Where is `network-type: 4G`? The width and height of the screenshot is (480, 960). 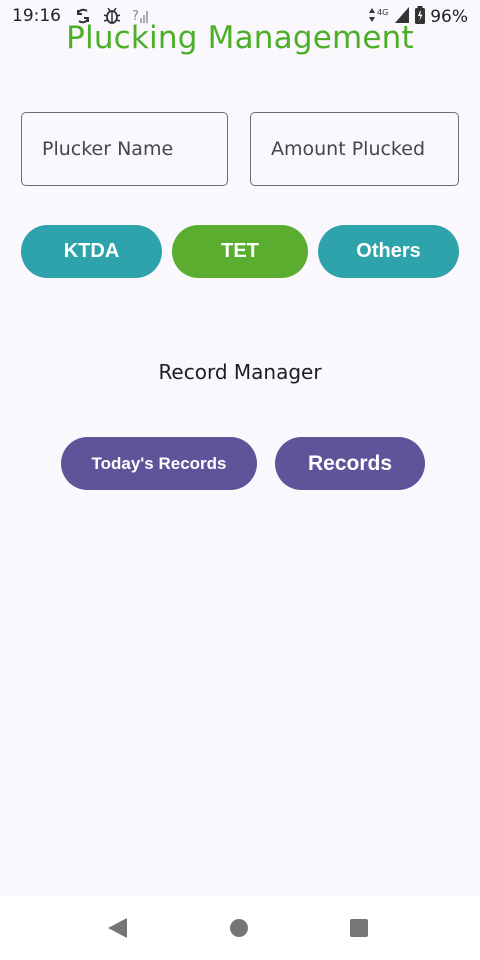
network-type: 4G is located at coordinates (382, 12).